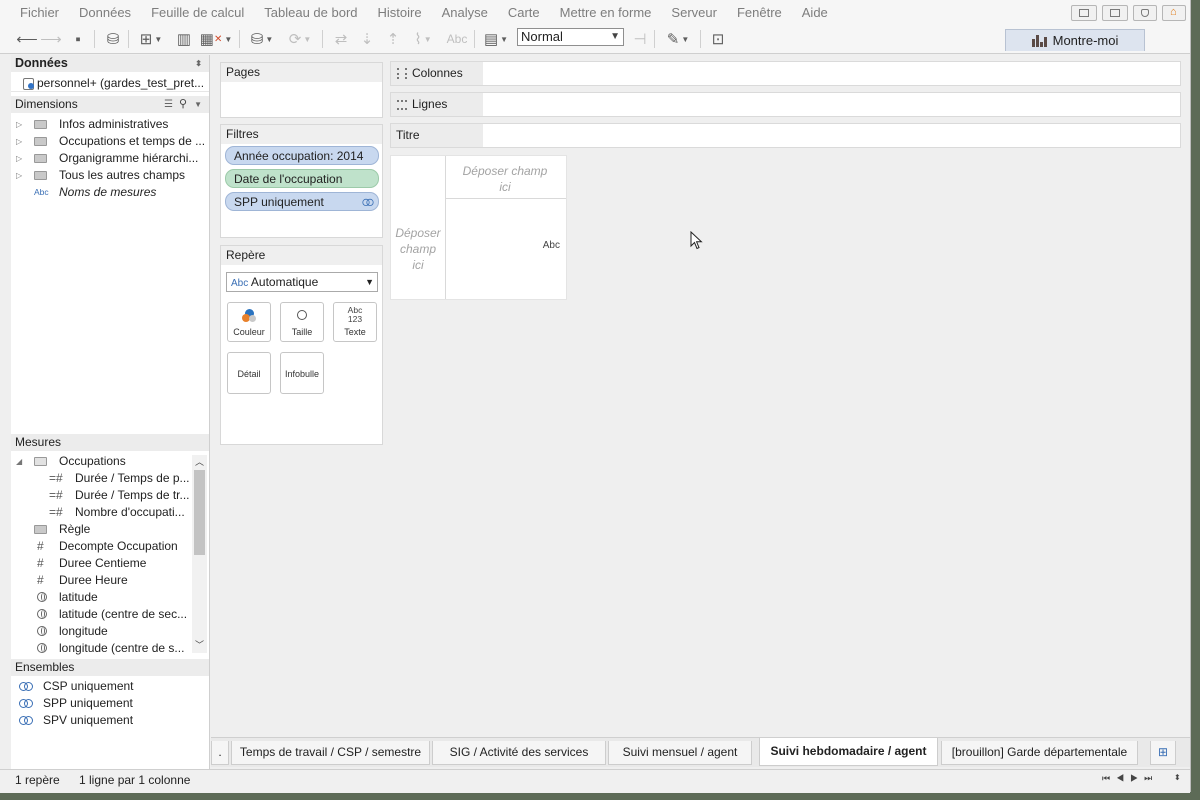 The width and height of the screenshot is (1200, 800). What do you see at coordinates (330, 753) in the screenshot?
I see `tab-temps-de-travail: Temps de travail / CSP / semestre` at bounding box center [330, 753].